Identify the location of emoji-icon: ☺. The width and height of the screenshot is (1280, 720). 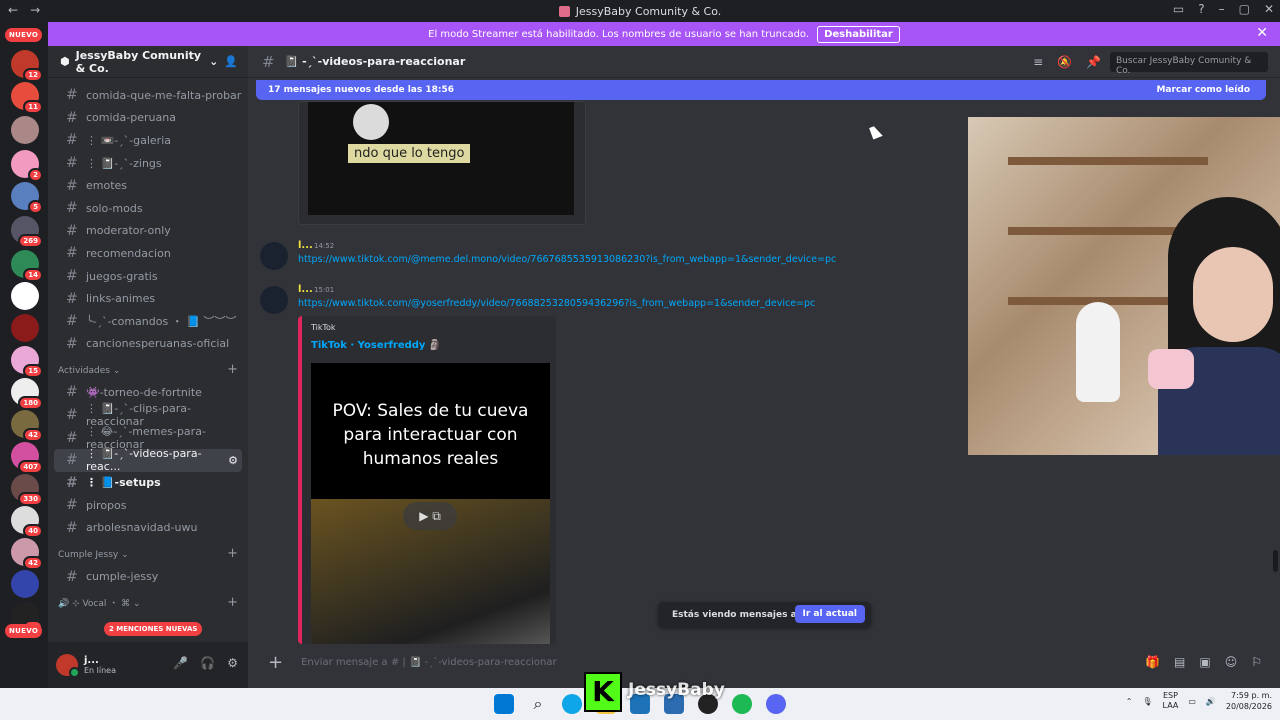
(1231, 662).